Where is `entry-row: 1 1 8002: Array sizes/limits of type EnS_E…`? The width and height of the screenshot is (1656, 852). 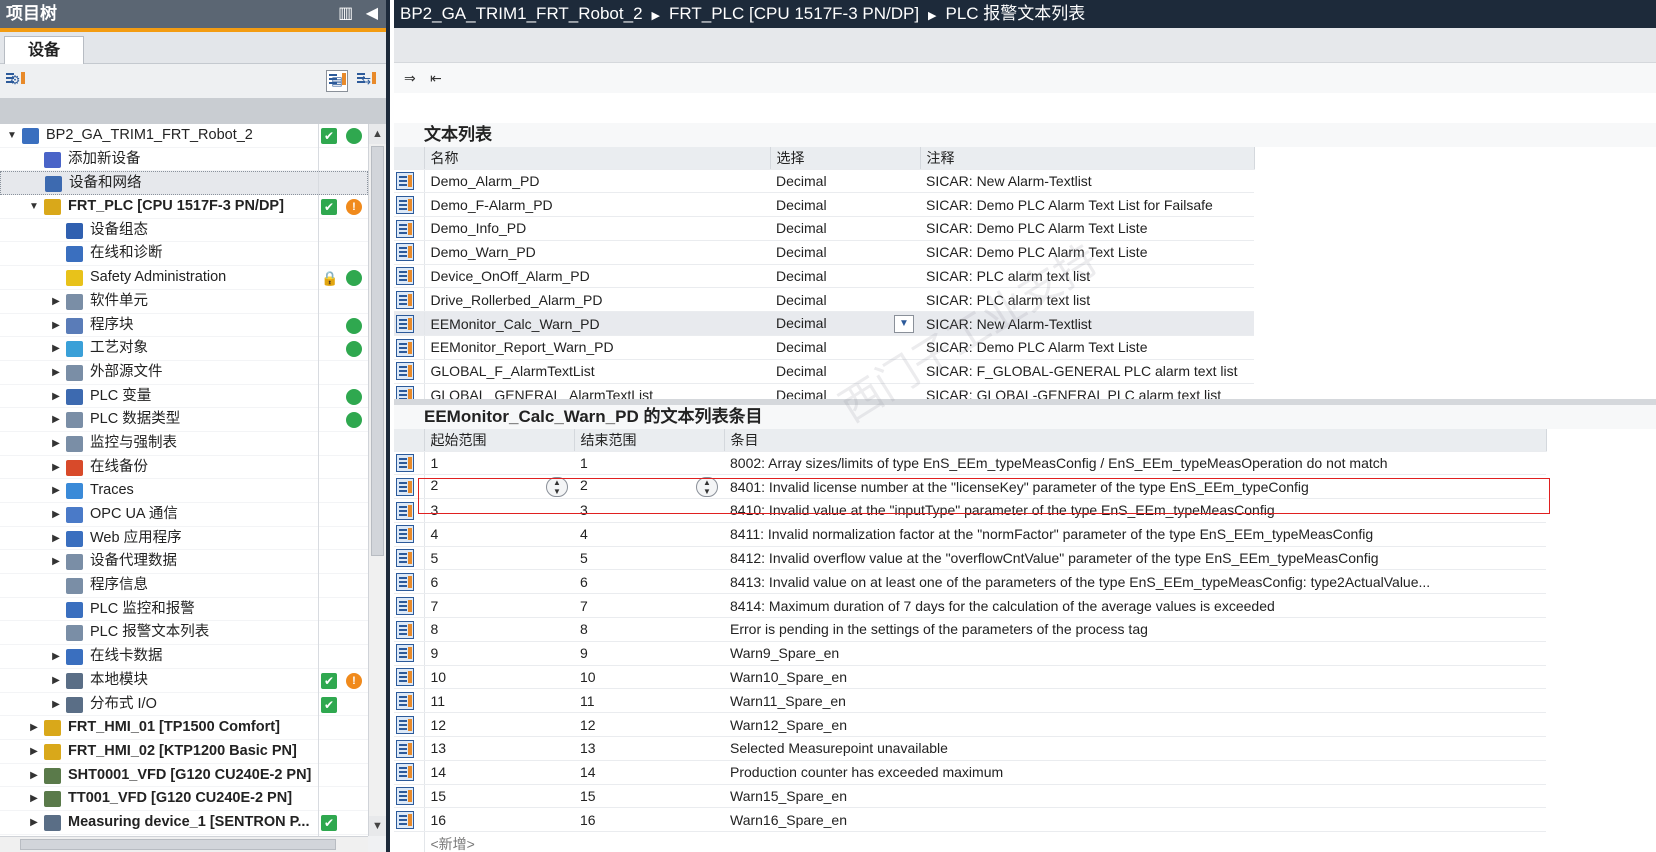 entry-row: 1 1 8002: Array sizes/limits of type EnS_E… is located at coordinates (970, 463).